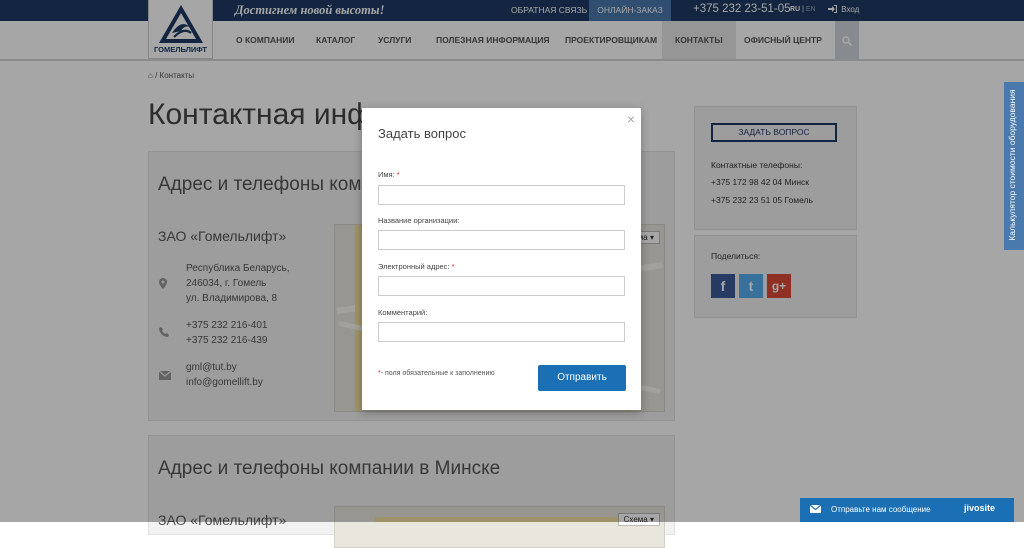 Image resolution: width=1024 pixels, height=548 pixels. What do you see at coordinates (980, 508) in the screenshot?
I see `chat-brand: jivosite` at bounding box center [980, 508].